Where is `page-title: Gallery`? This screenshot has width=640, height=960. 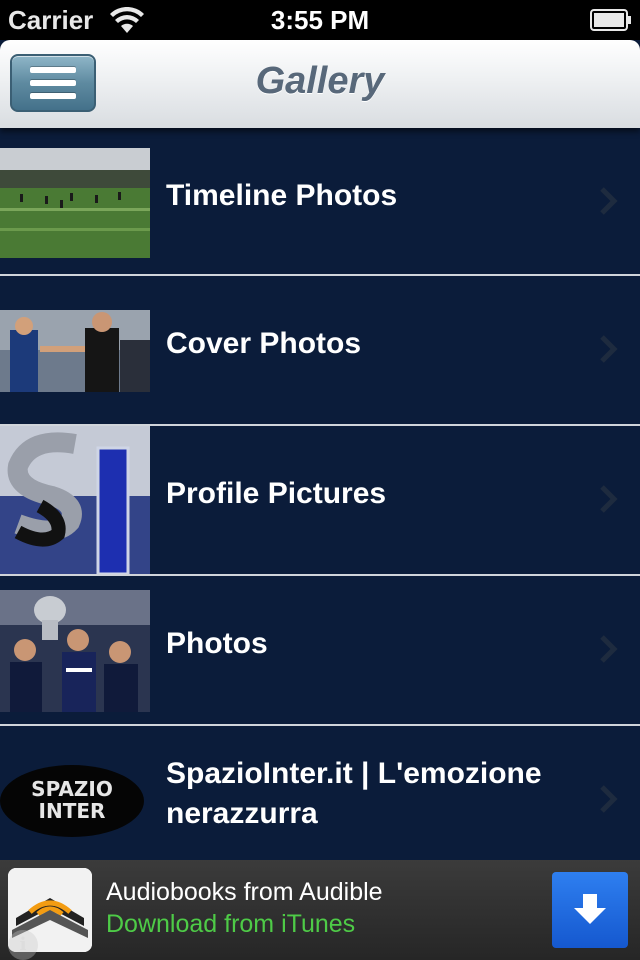 page-title: Gallery is located at coordinates (320, 81).